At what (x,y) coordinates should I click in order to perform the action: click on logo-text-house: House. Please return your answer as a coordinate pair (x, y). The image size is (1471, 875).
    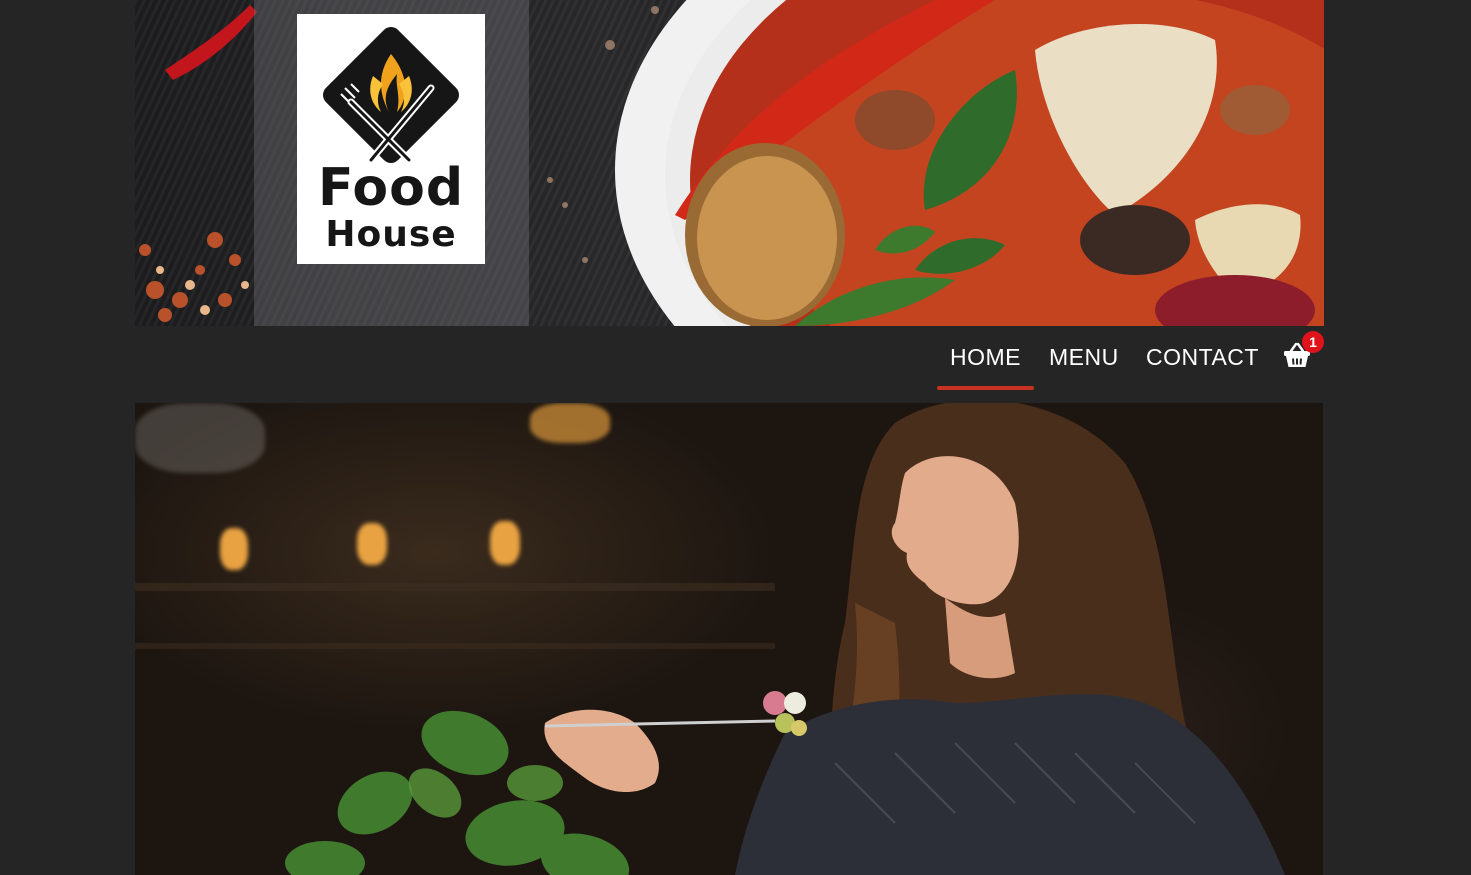
    Looking at the image, I should click on (391, 234).